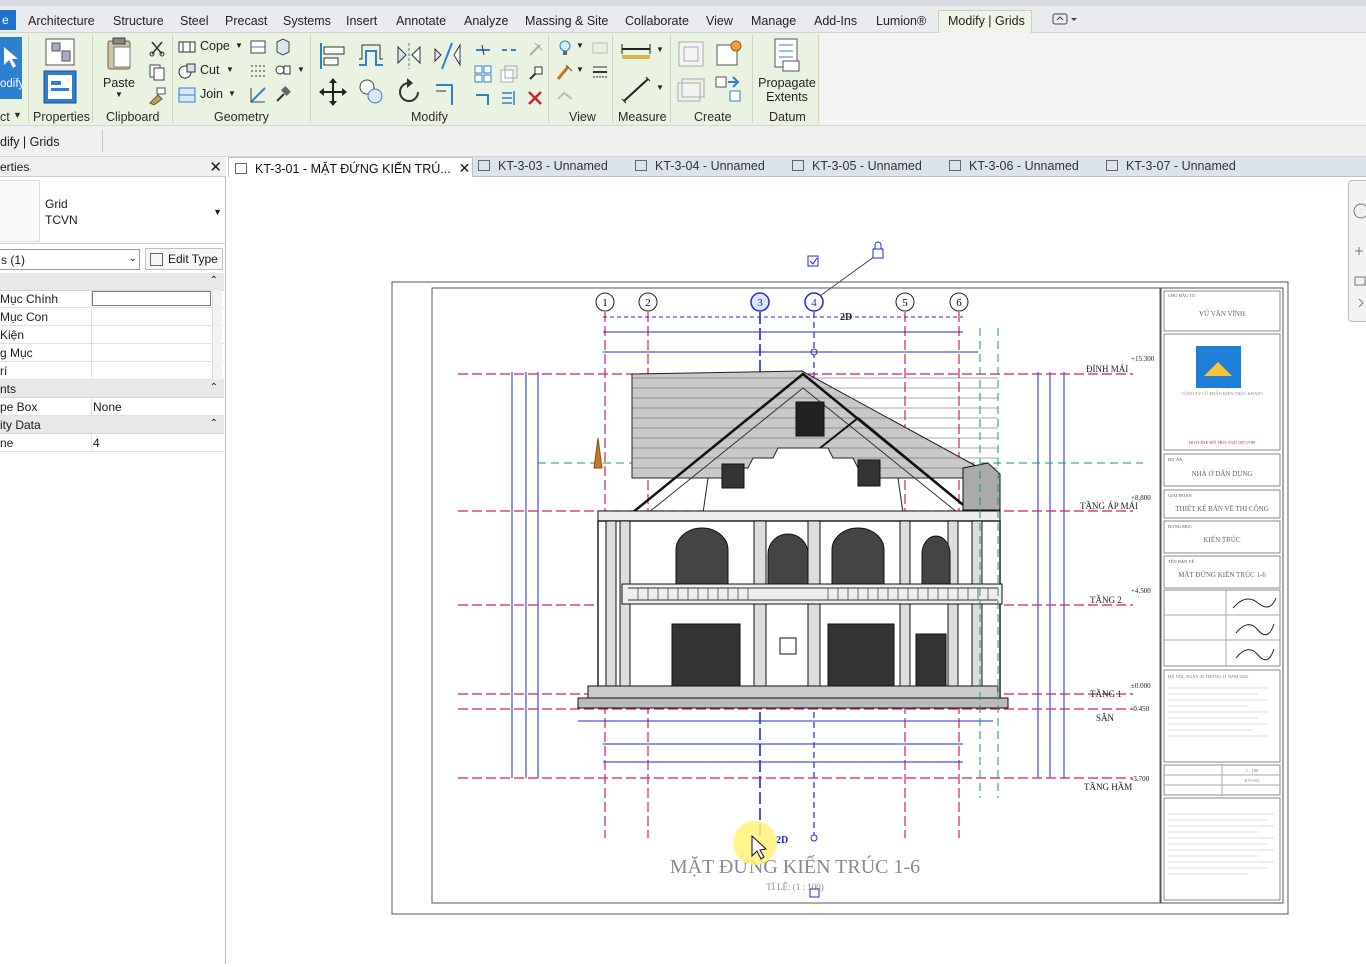  I want to click on tab-structure: Structure, so click(138, 21).